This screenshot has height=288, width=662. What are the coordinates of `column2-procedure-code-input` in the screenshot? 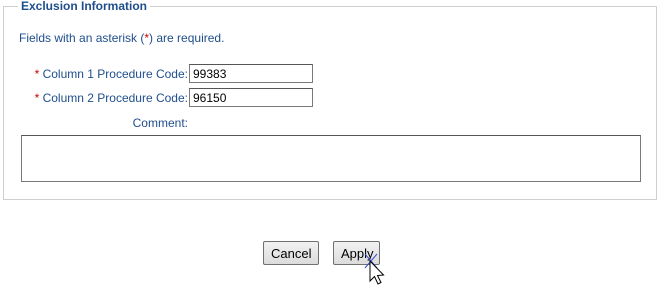 It's located at (251, 97).